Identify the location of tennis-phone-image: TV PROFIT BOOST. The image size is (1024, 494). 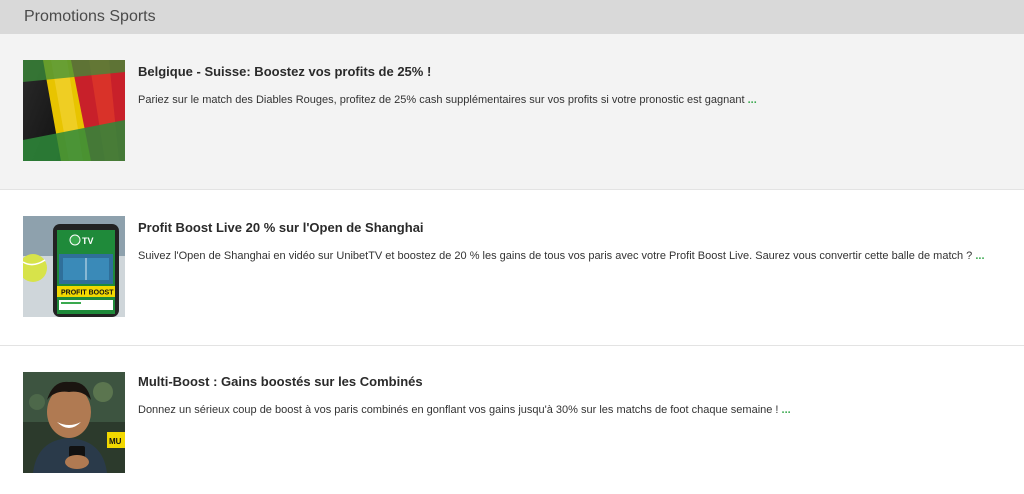
(74, 266).